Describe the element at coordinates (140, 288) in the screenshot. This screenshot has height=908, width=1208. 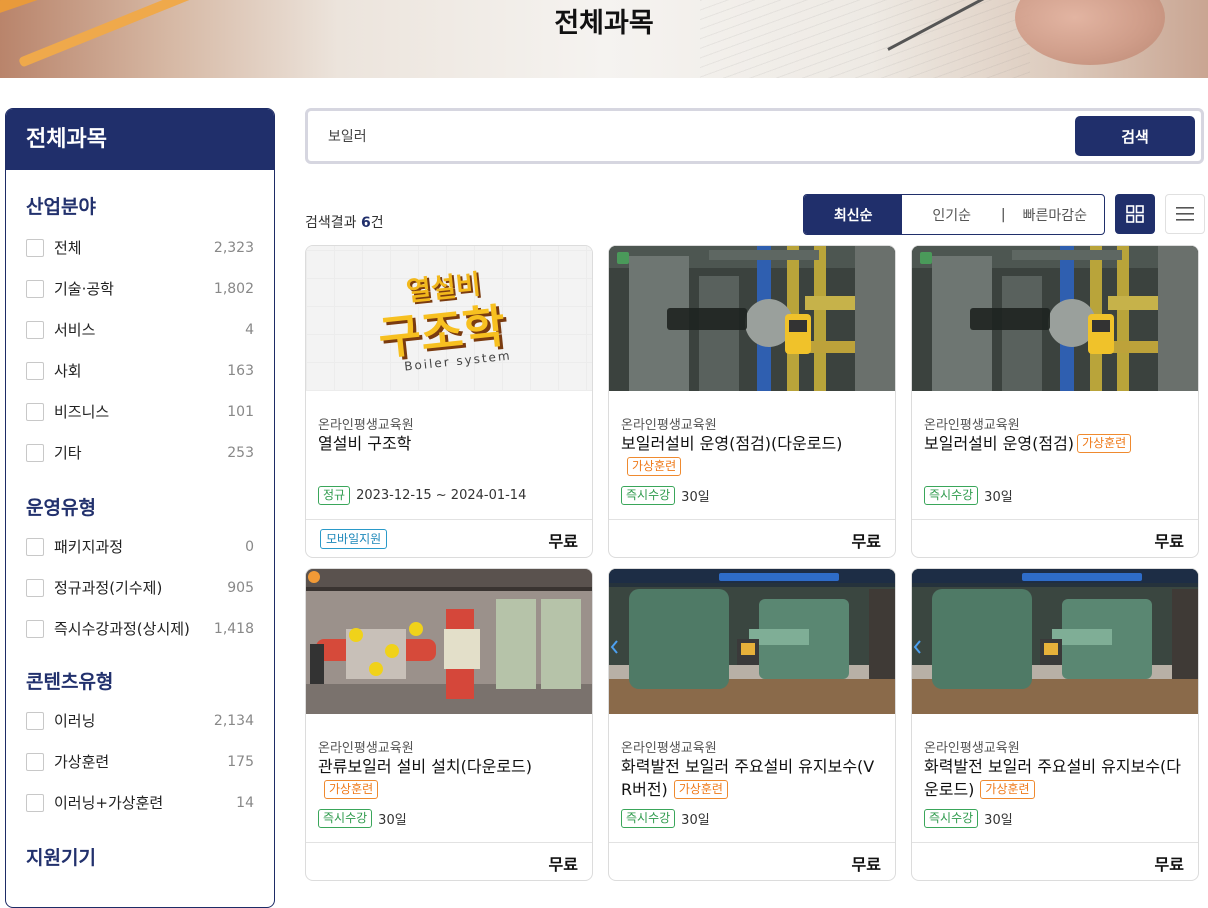
I see `filter-option: 기술·공학 1,802` at that location.